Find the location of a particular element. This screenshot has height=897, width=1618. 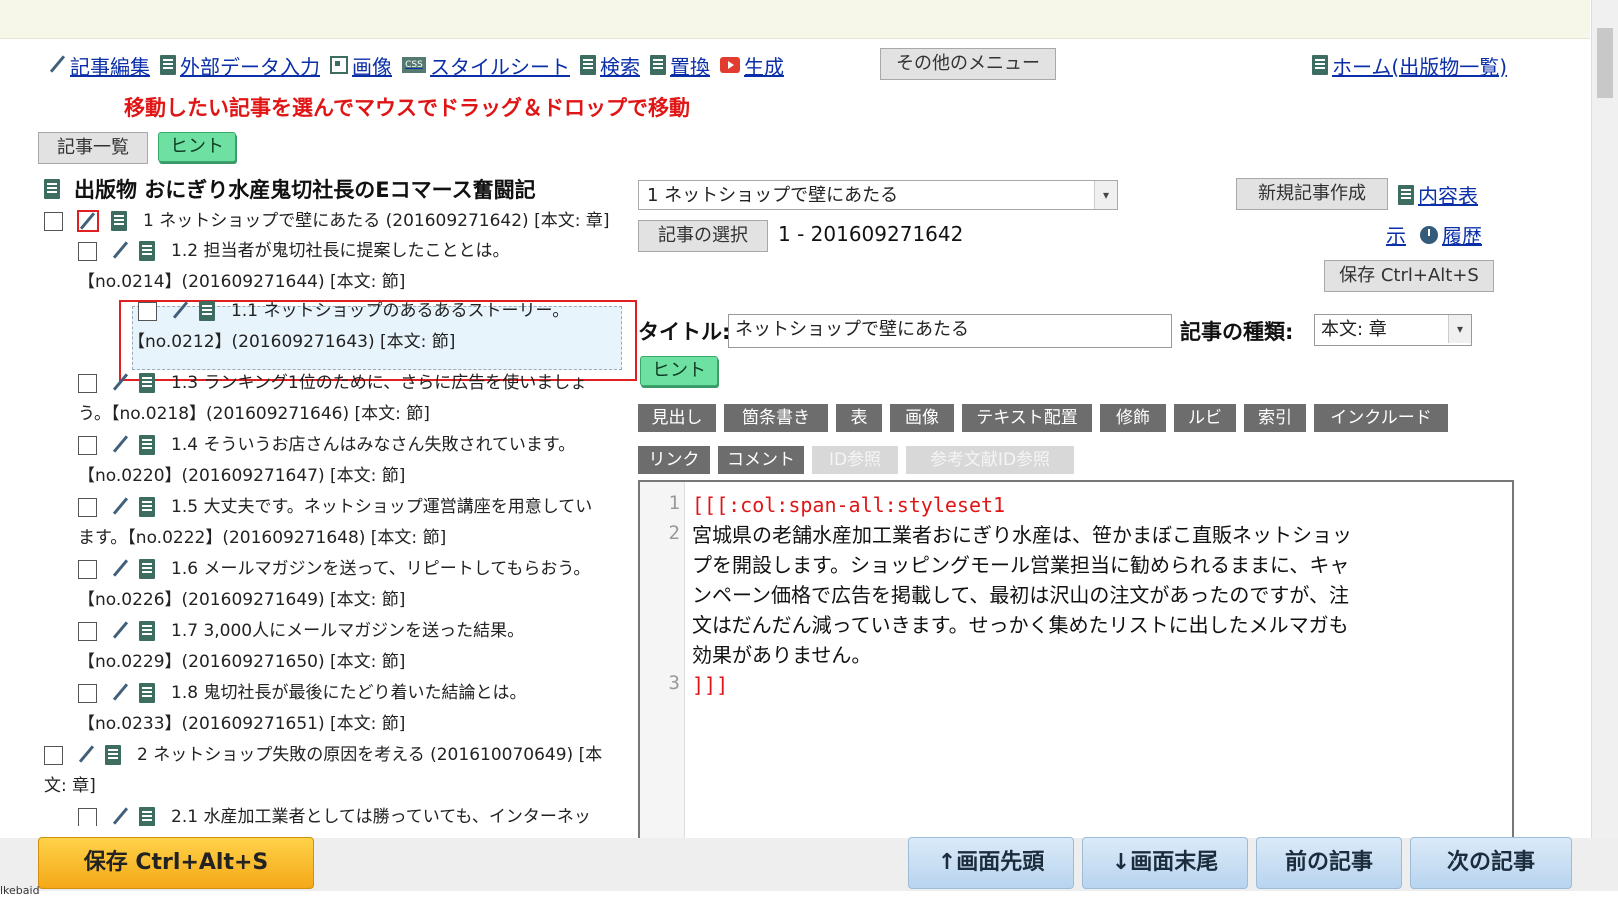

format-heading-button: 見出し is located at coordinates (677, 418).